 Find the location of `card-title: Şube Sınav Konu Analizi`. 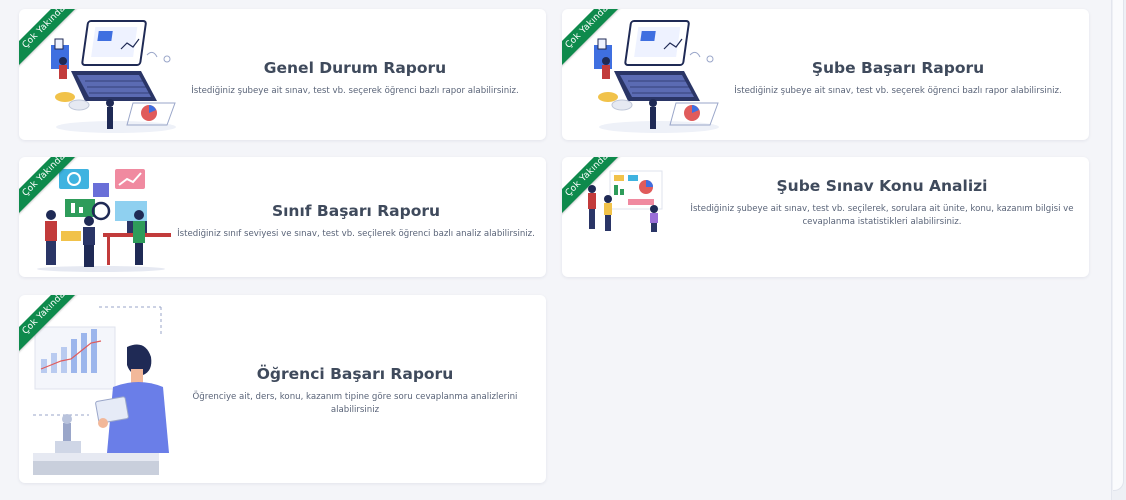

card-title: Şube Sınav Konu Analizi is located at coordinates (882, 186).